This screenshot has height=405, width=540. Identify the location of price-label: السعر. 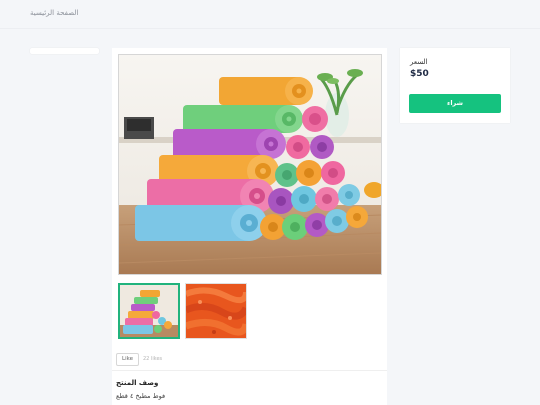
(419, 62).